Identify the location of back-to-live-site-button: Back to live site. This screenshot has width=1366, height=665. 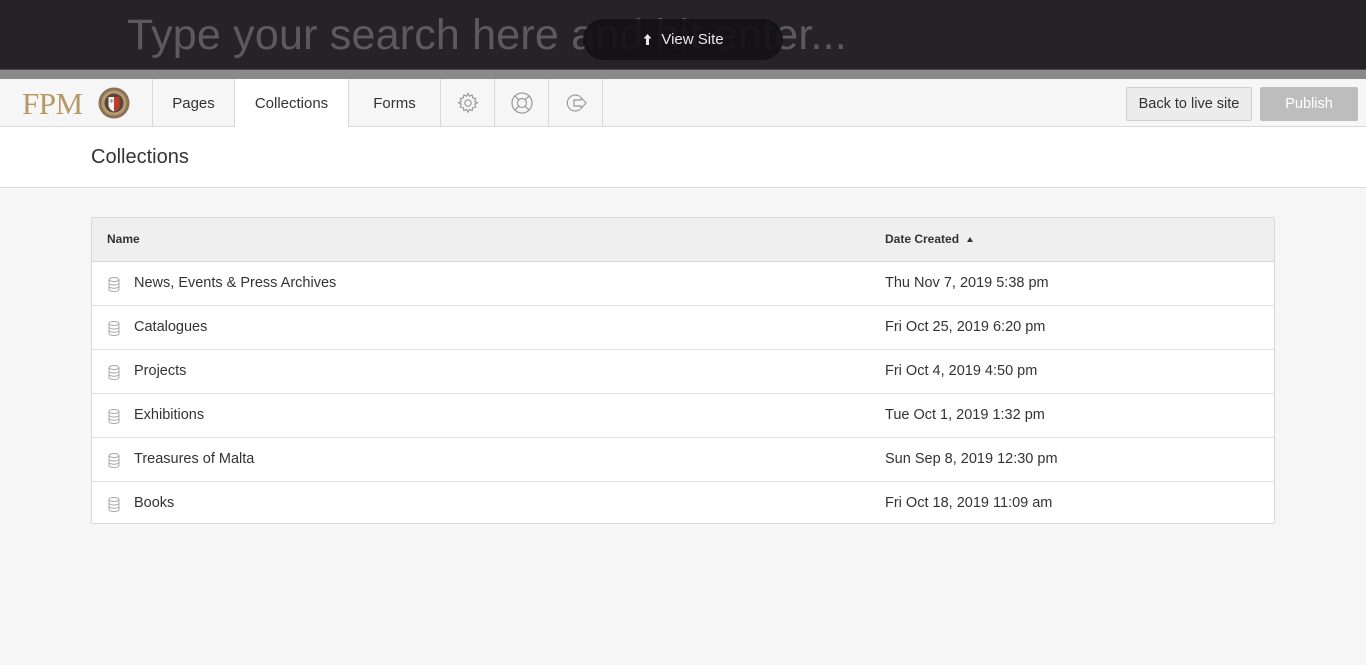
(1189, 104).